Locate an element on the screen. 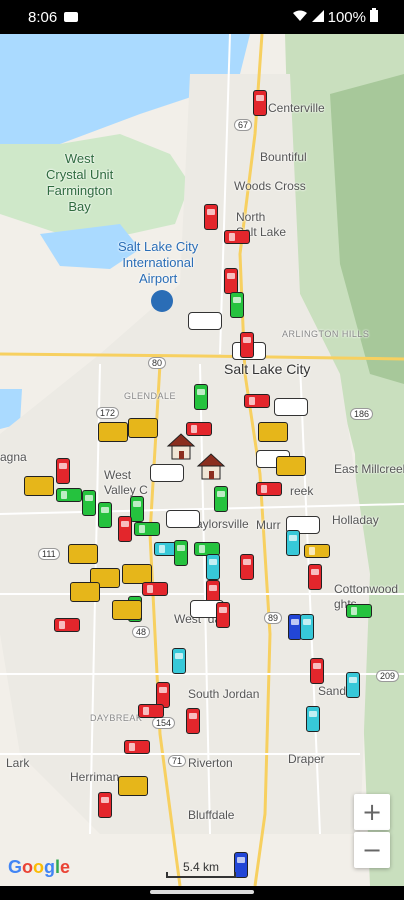  route-shield-89: 89 is located at coordinates (273, 618).